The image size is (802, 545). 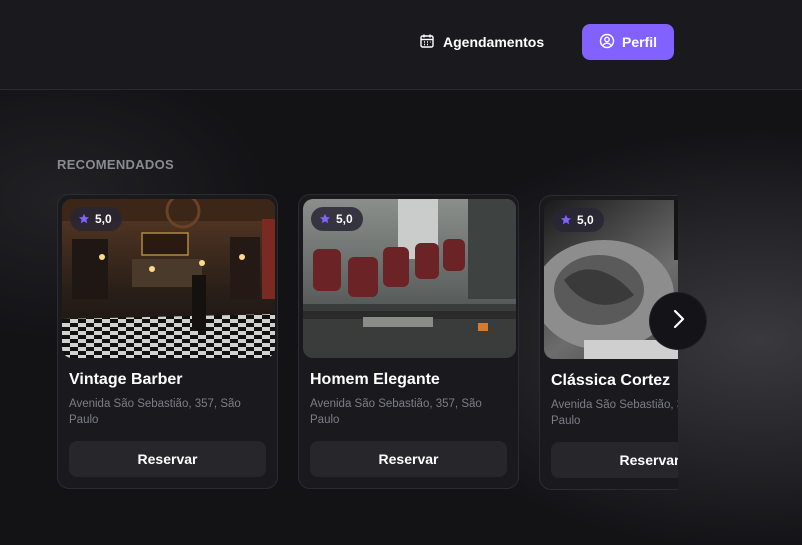 I want to click on chevron-right-icon, so click(x=678, y=321).